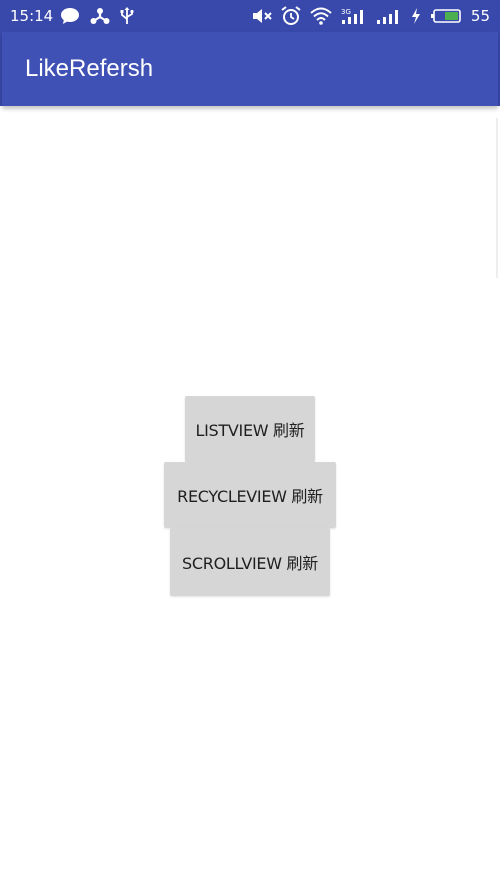 Image resolution: width=500 pixels, height=882 pixels. Describe the element at coordinates (321, 16) in the screenshot. I see `wifi-icon` at that location.